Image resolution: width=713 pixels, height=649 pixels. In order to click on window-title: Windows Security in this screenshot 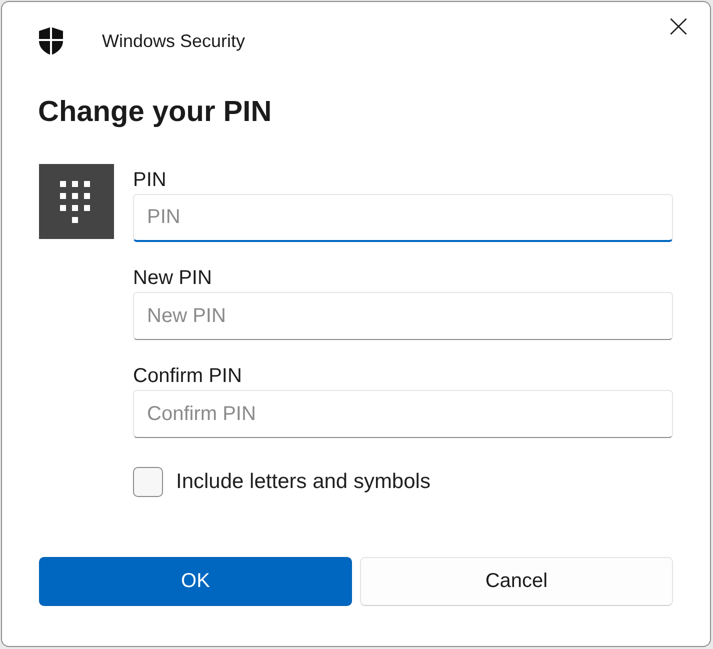, I will do `click(174, 41)`.